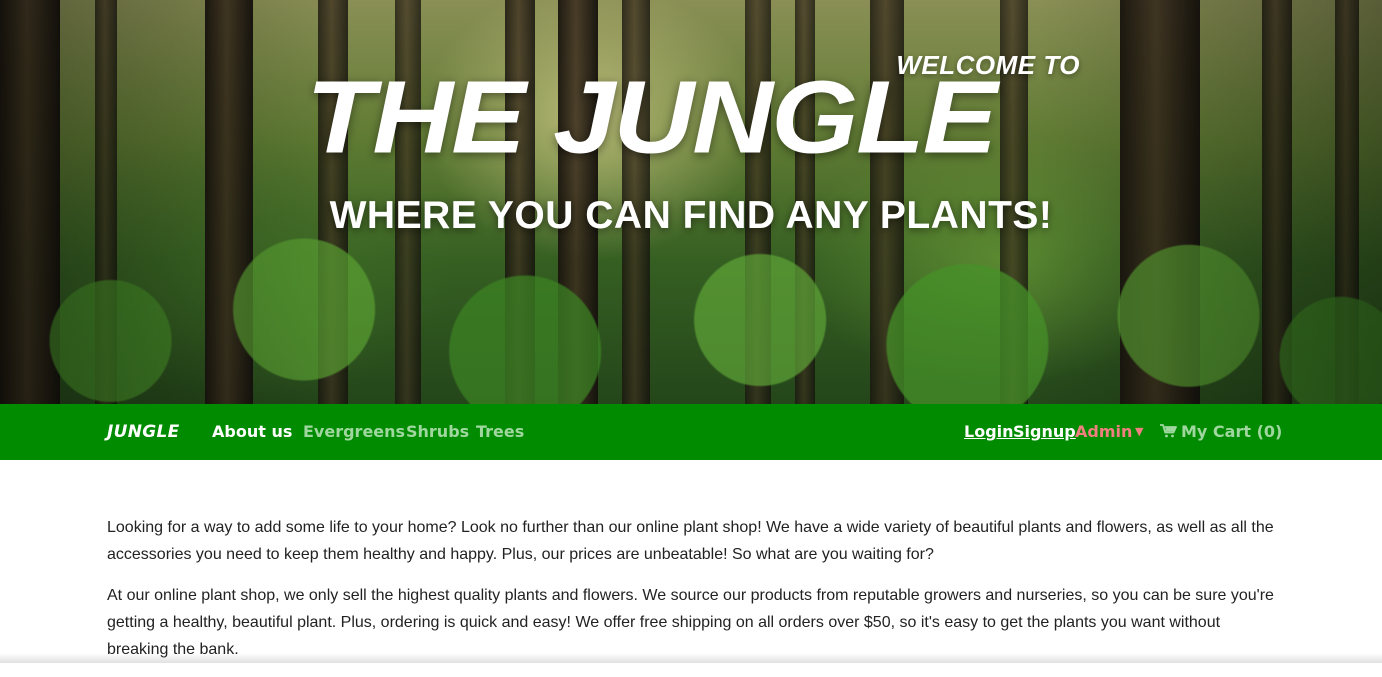  Describe the element at coordinates (437, 432) in the screenshot. I see `nav-category-shrubs: Shrubs` at that location.